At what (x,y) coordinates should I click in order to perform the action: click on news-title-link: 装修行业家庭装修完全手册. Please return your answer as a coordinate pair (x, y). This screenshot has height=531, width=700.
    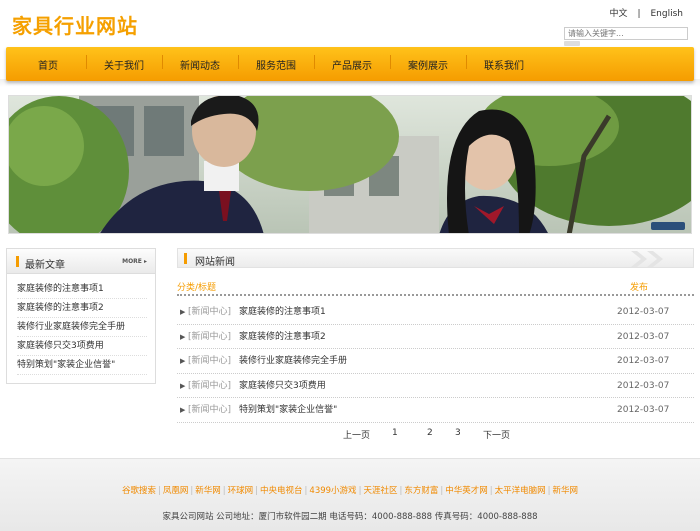
    Looking at the image, I should click on (293, 361).